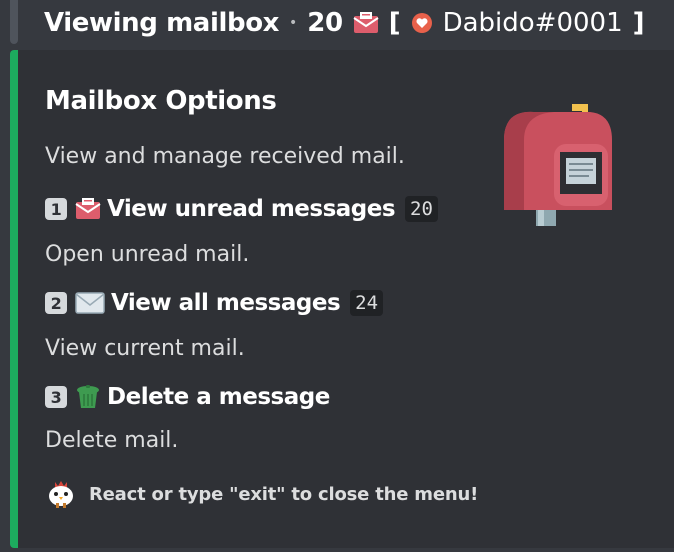  What do you see at coordinates (533, 23) in the screenshot?
I see `header-username: Dabido#0001` at bounding box center [533, 23].